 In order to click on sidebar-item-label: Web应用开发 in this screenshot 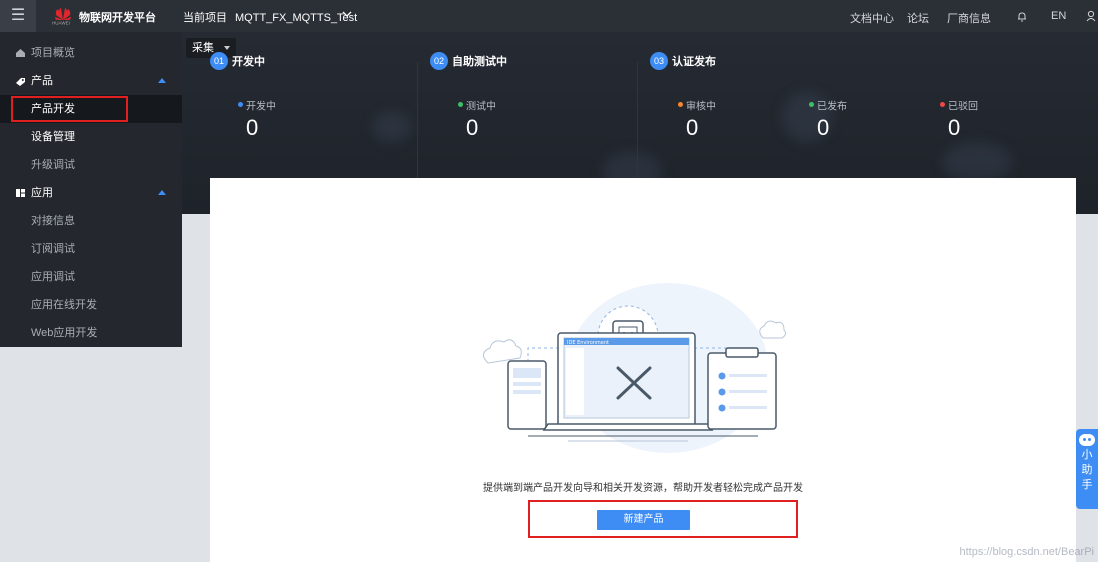, I will do `click(64, 333)`.